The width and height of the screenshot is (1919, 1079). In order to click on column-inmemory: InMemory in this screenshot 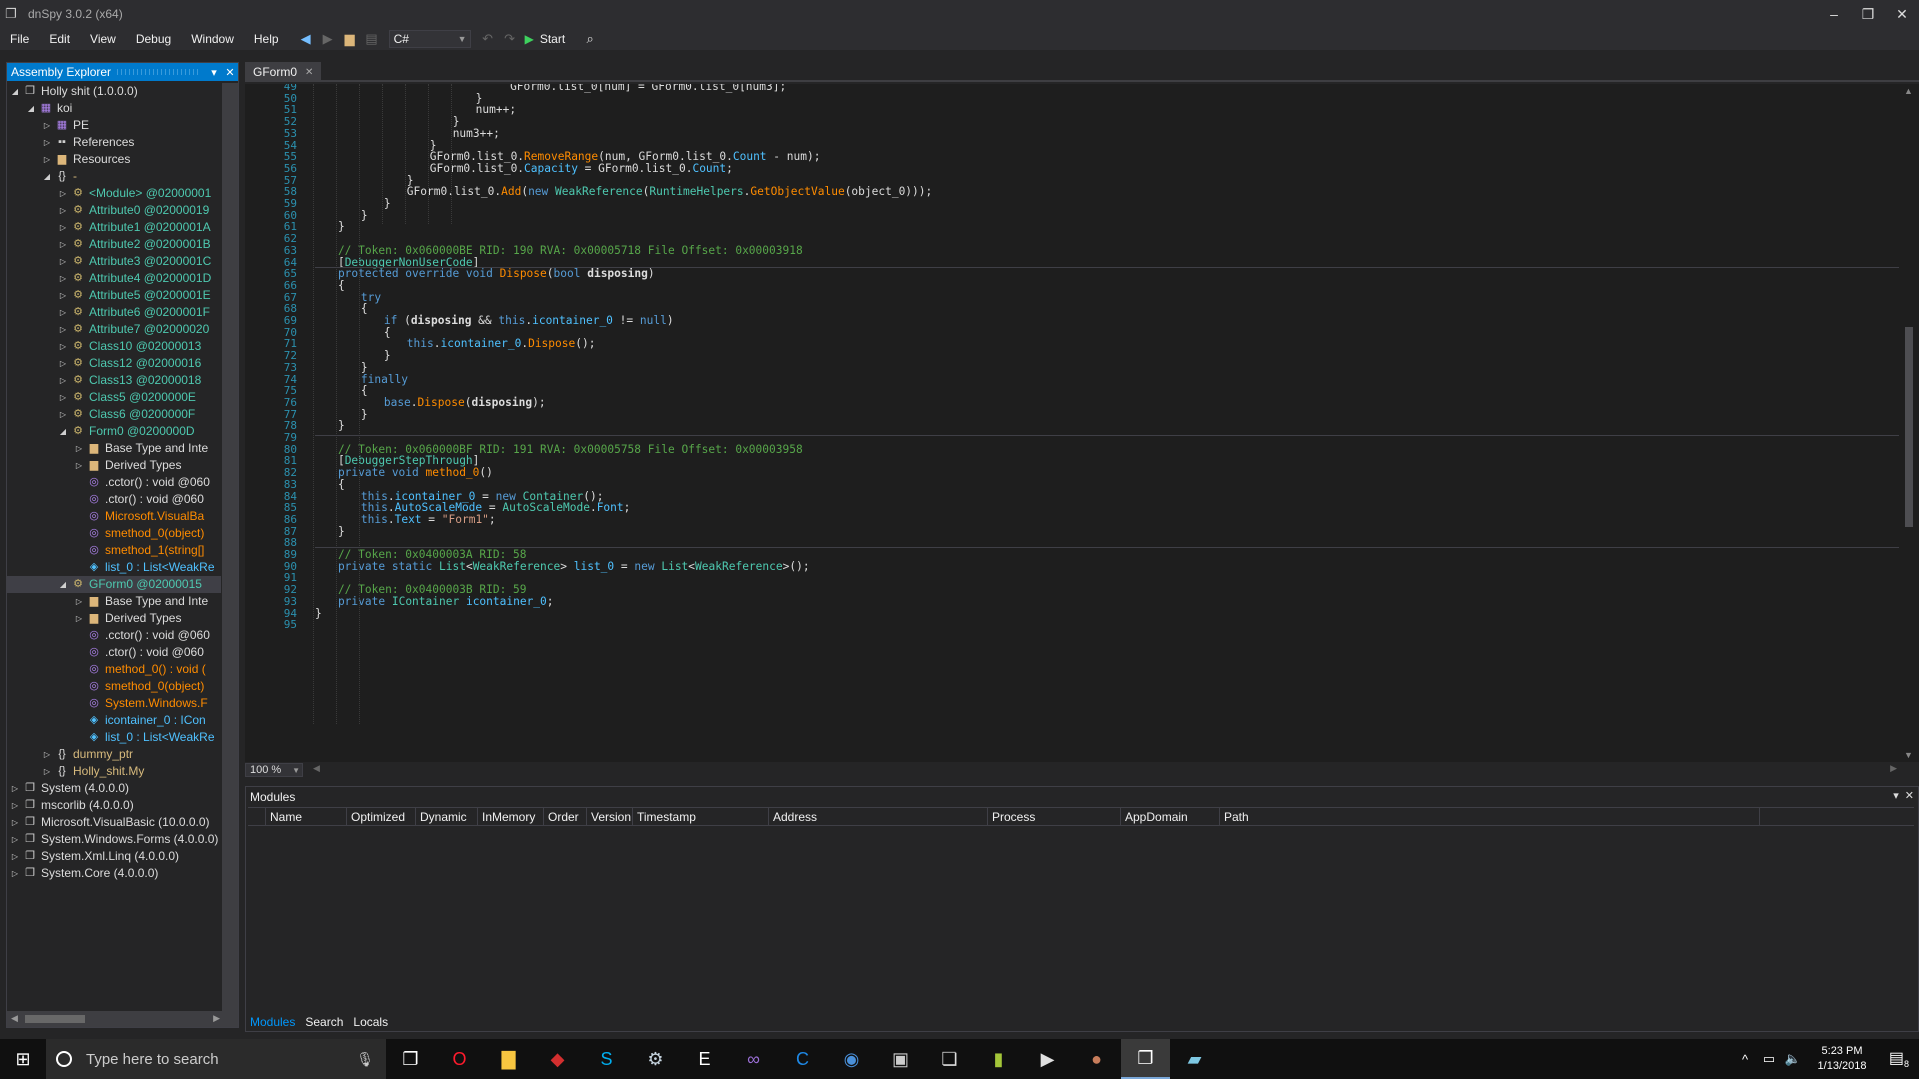, I will do `click(511, 817)`.